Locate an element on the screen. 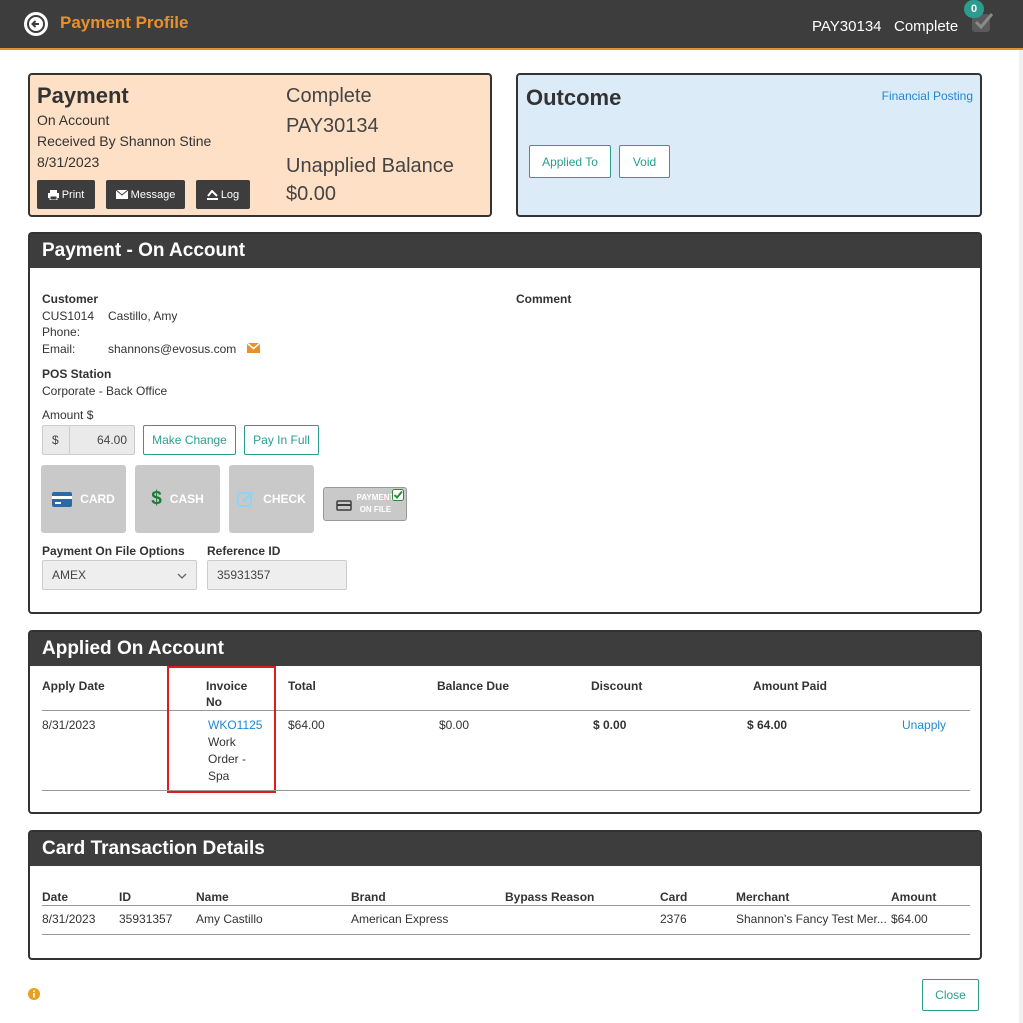  top-bar: Payment Profile PAY30134 Complete 0 is located at coordinates (511, 25).